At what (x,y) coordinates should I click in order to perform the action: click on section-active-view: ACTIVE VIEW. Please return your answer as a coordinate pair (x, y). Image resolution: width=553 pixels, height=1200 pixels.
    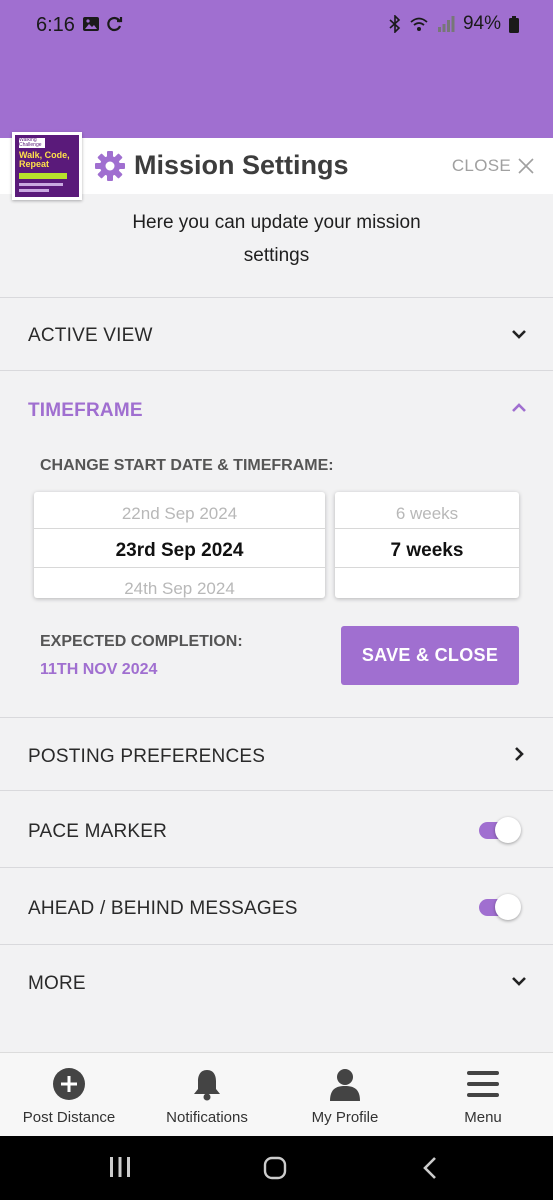
    Looking at the image, I should click on (276, 333).